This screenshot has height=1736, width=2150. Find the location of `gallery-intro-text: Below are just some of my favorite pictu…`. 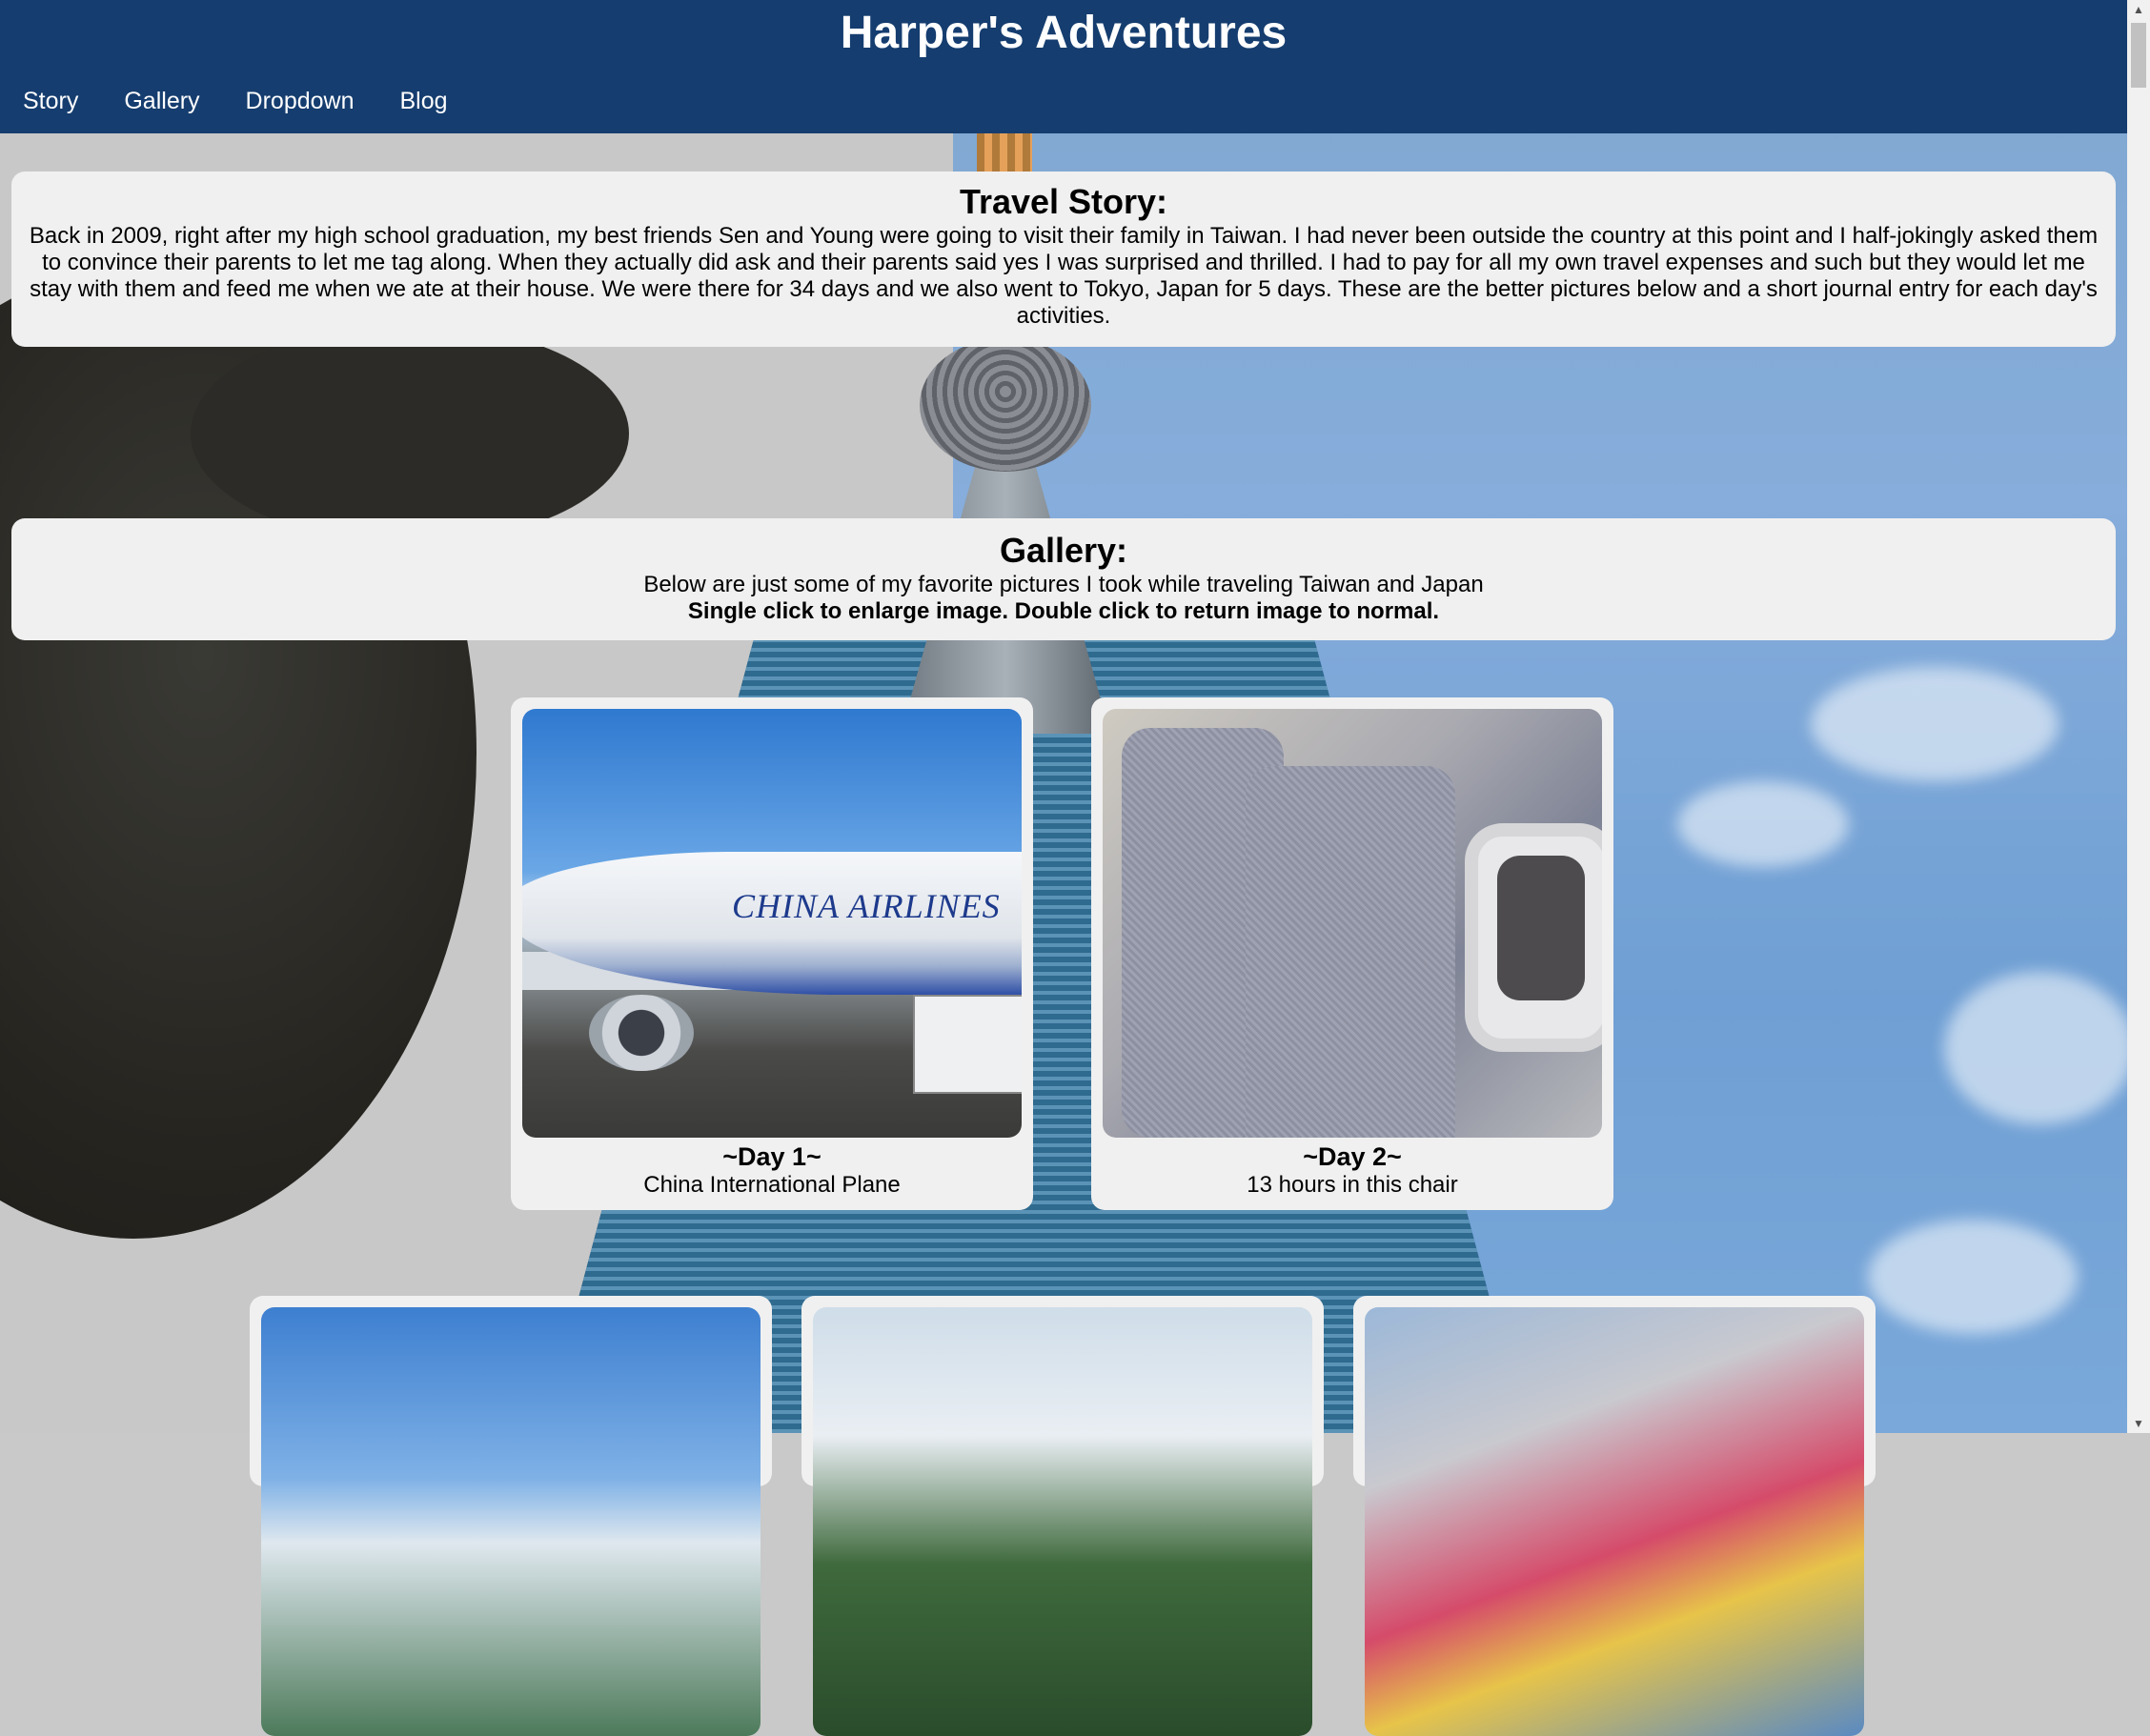

gallery-intro-text: Below are just some of my favorite pictu… is located at coordinates (1063, 584).